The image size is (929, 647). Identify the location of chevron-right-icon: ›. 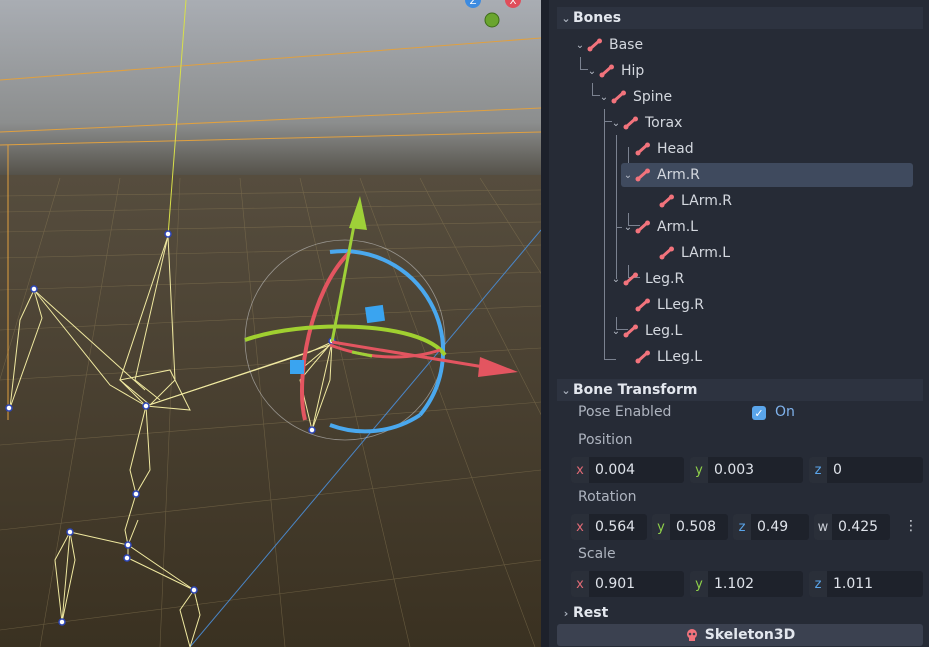
(566, 613).